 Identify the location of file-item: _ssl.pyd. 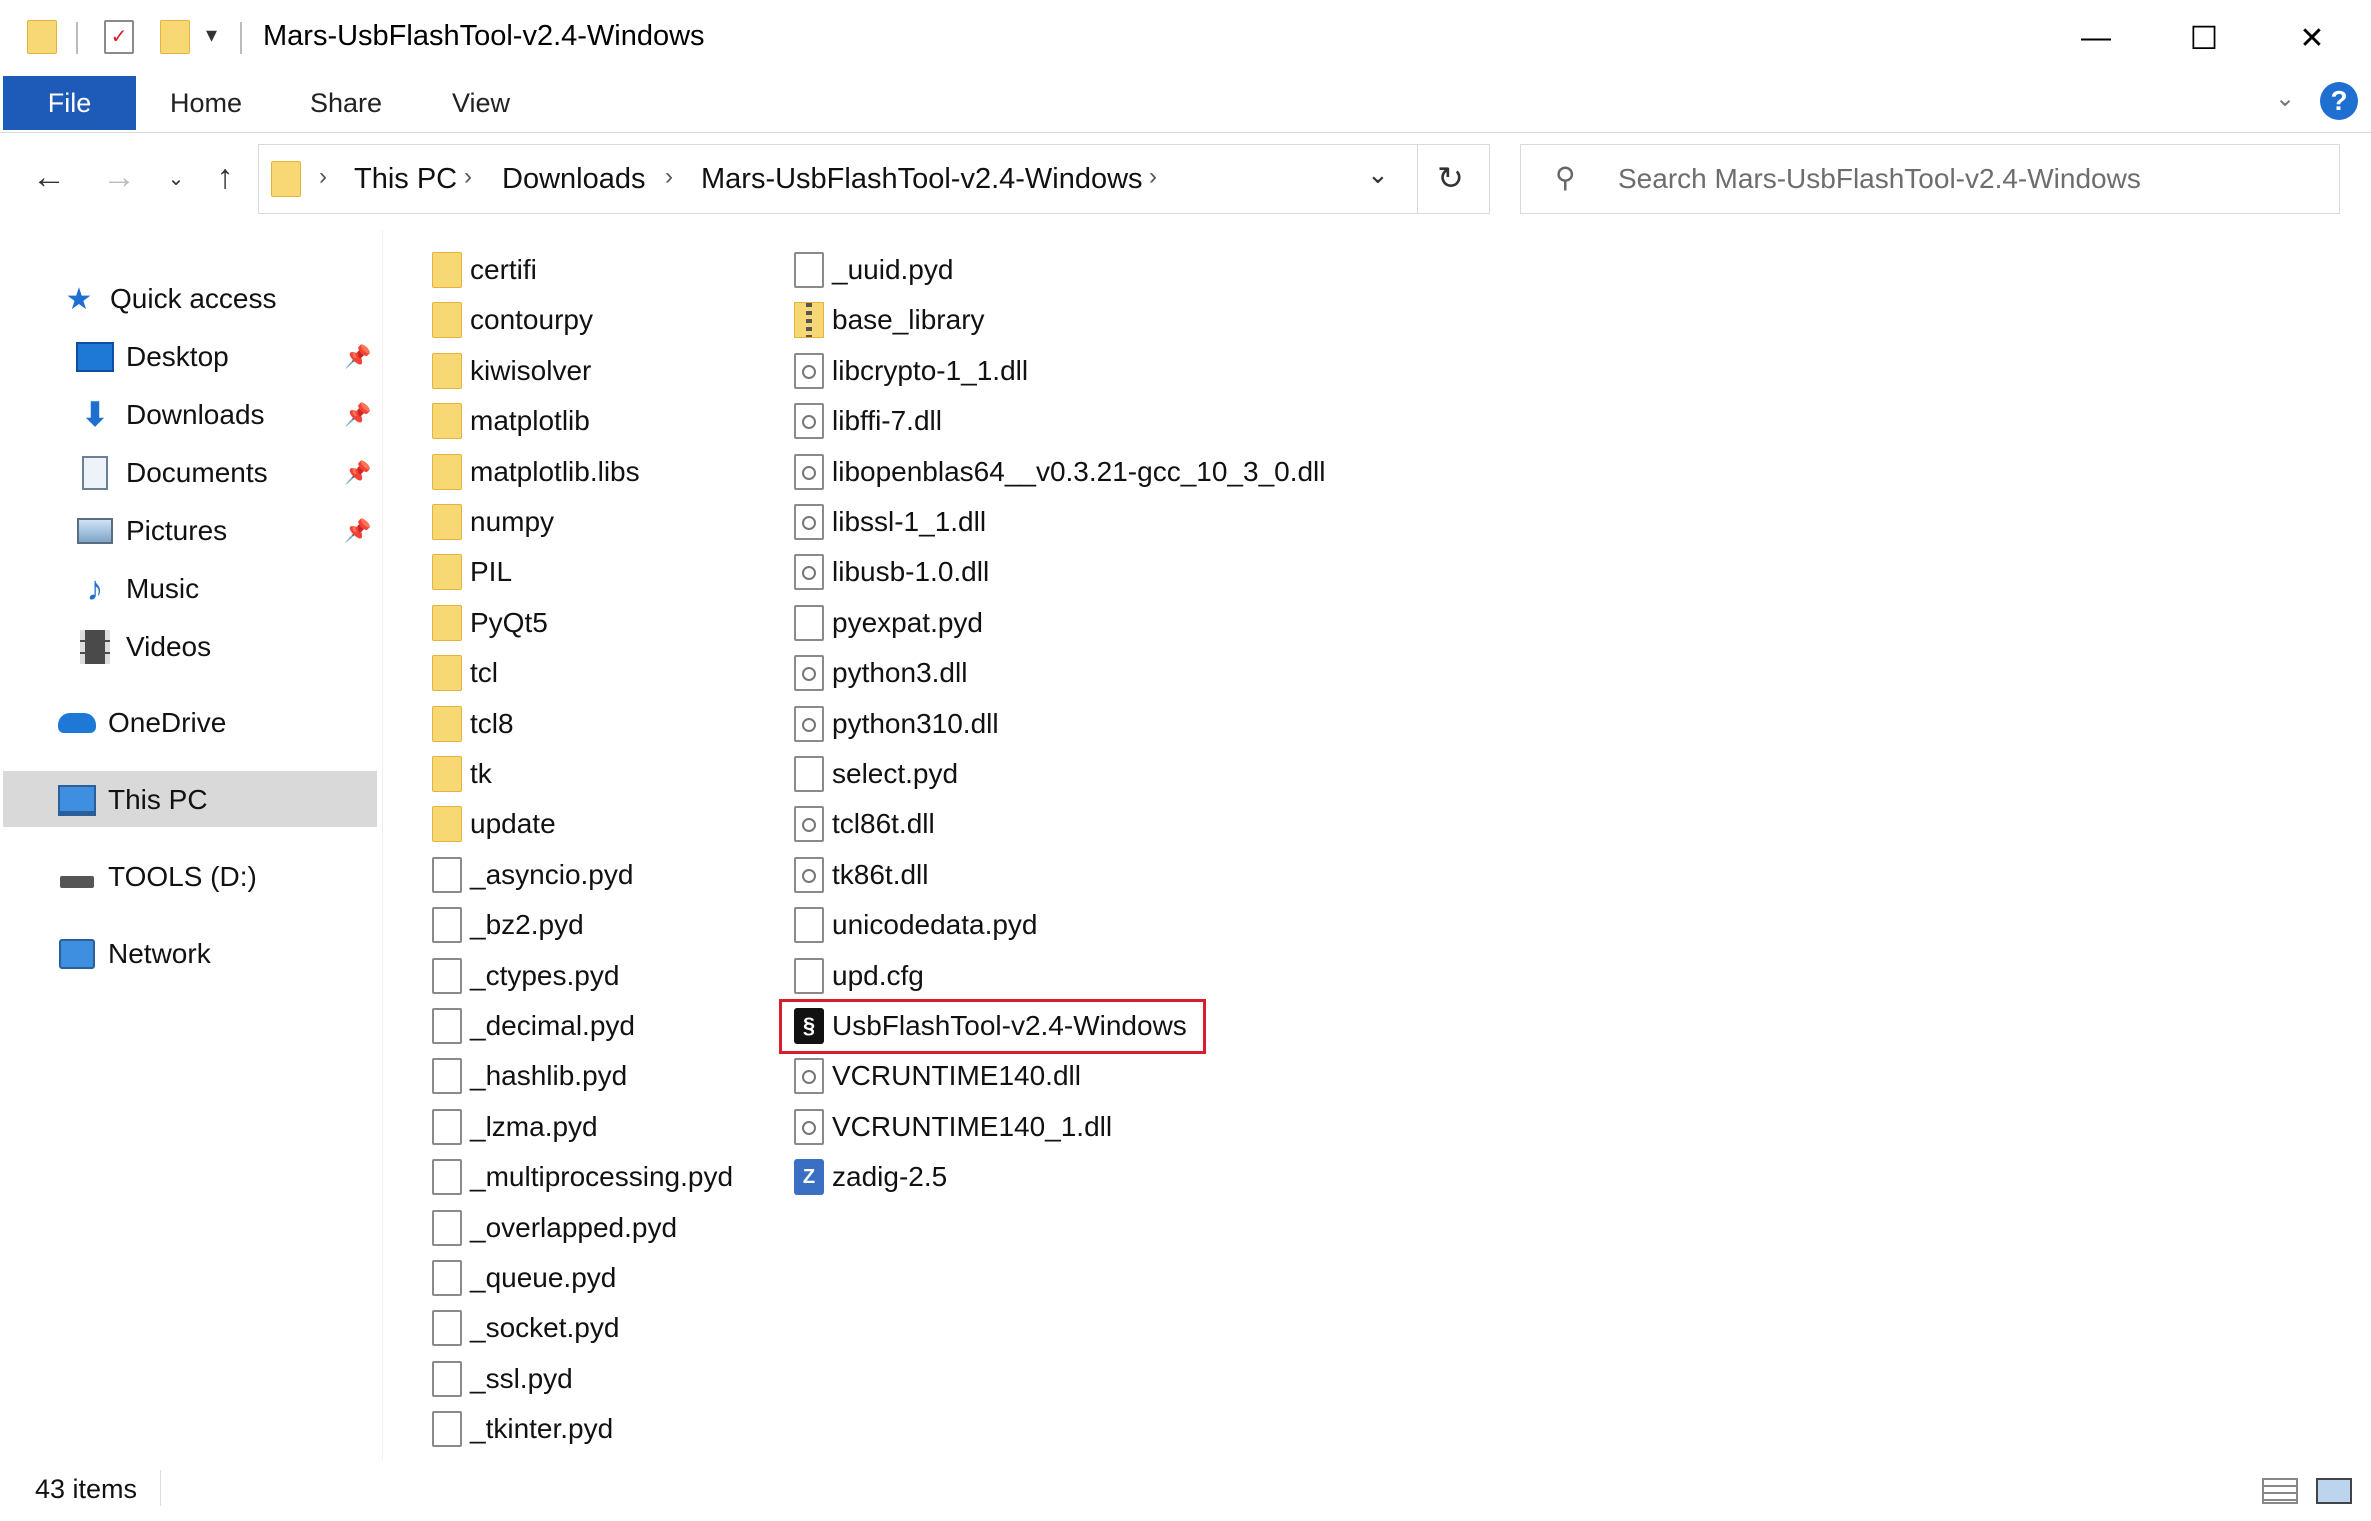
(502, 1379).